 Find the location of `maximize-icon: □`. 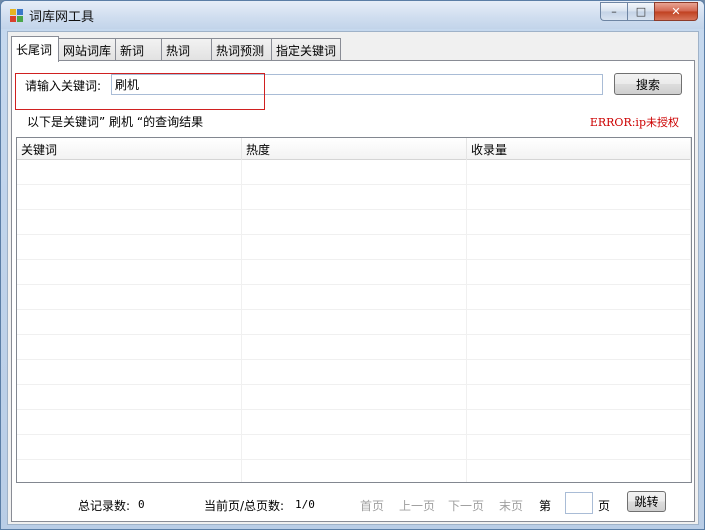

maximize-icon: □ is located at coordinates (641, 11).